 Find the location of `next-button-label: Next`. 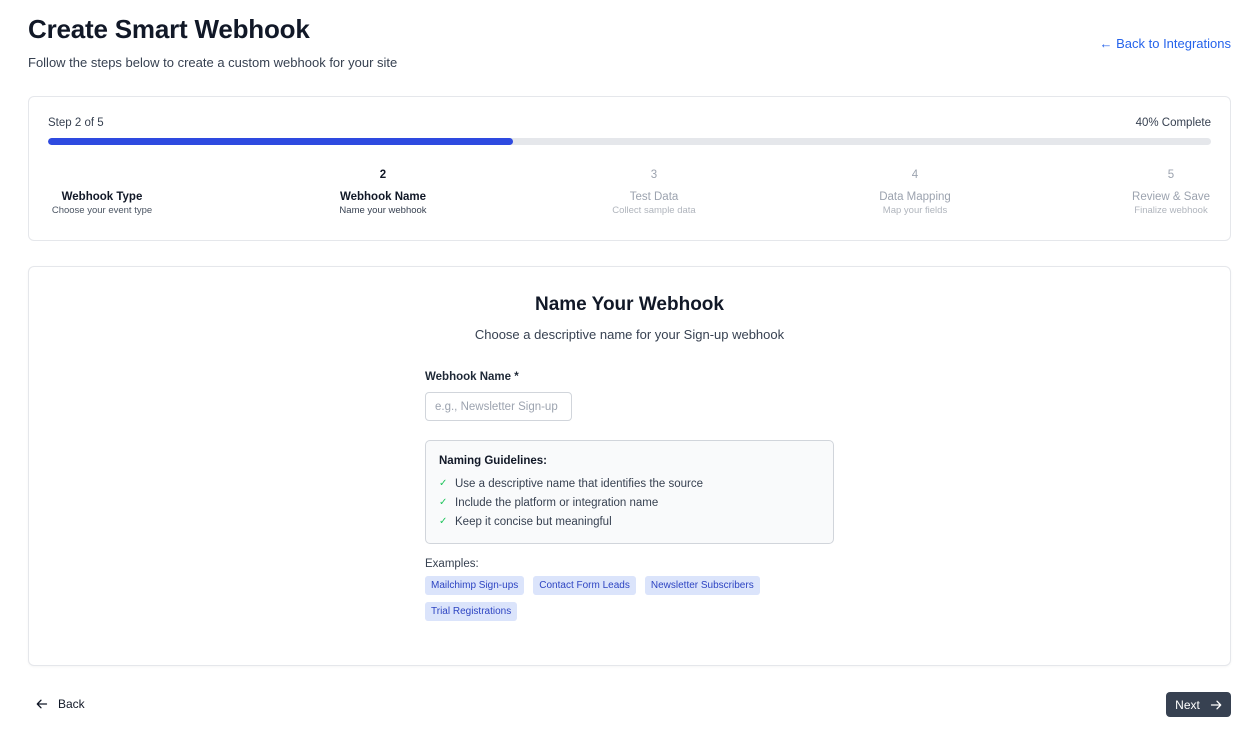

next-button-label: Next is located at coordinates (1187, 704).